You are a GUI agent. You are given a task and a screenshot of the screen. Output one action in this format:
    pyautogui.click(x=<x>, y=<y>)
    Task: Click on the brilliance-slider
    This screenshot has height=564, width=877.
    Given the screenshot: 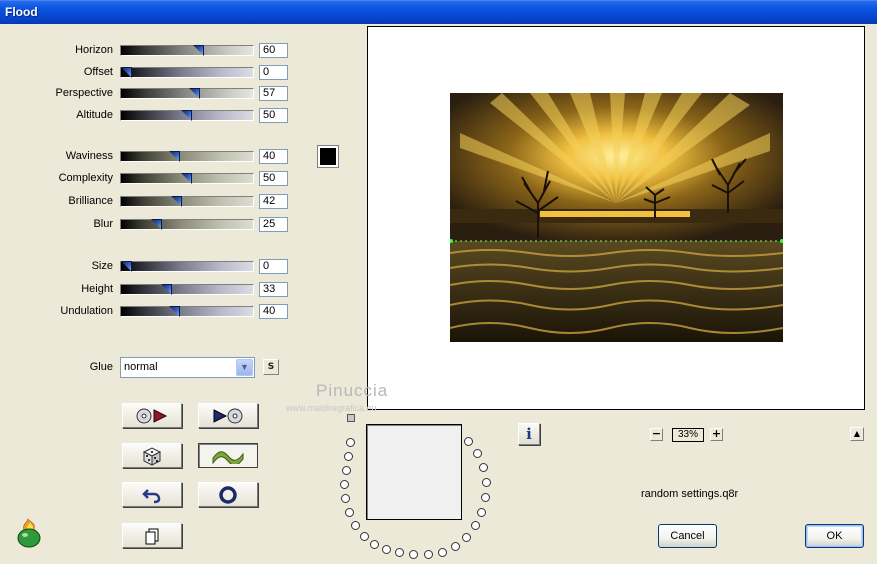 What is the action you would take?
    pyautogui.click(x=187, y=201)
    